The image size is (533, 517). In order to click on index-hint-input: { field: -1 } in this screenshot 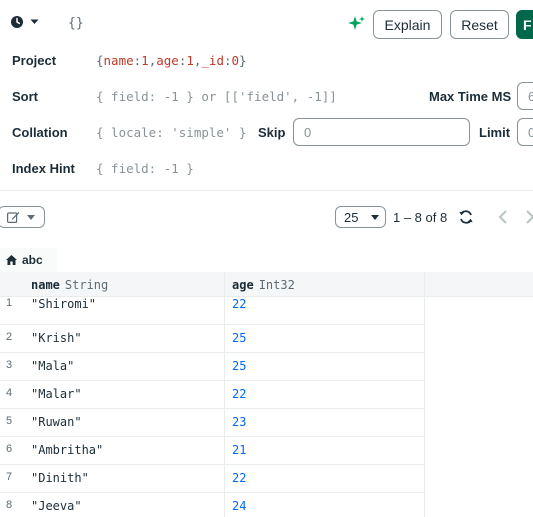, I will do `click(145, 168)`.